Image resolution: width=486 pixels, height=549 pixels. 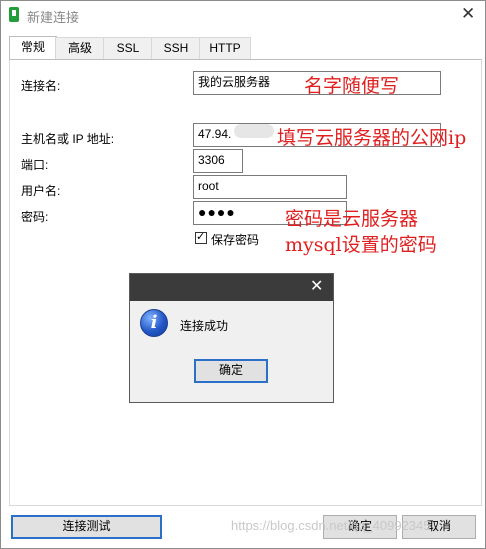 What do you see at coordinates (68, 139) in the screenshot?
I see `host-label: 主机名或 IP 地址:` at bounding box center [68, 139].